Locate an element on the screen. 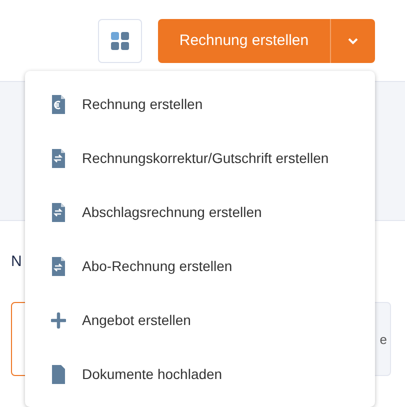 Image resolution: width=405 pixels, height=407 pixels. menu-item: Rechnung erstellen is located at coordinates (200, 104).